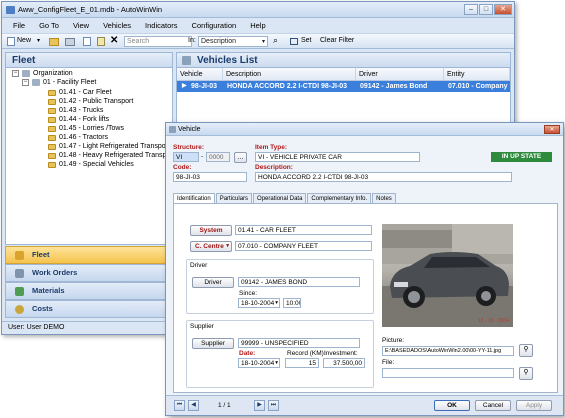 Image resolution: width=565 pixels, height=418 pixels. Describe the element at coordinates (306, 40) in the screenshot. I see `set-button: Set` at that location.